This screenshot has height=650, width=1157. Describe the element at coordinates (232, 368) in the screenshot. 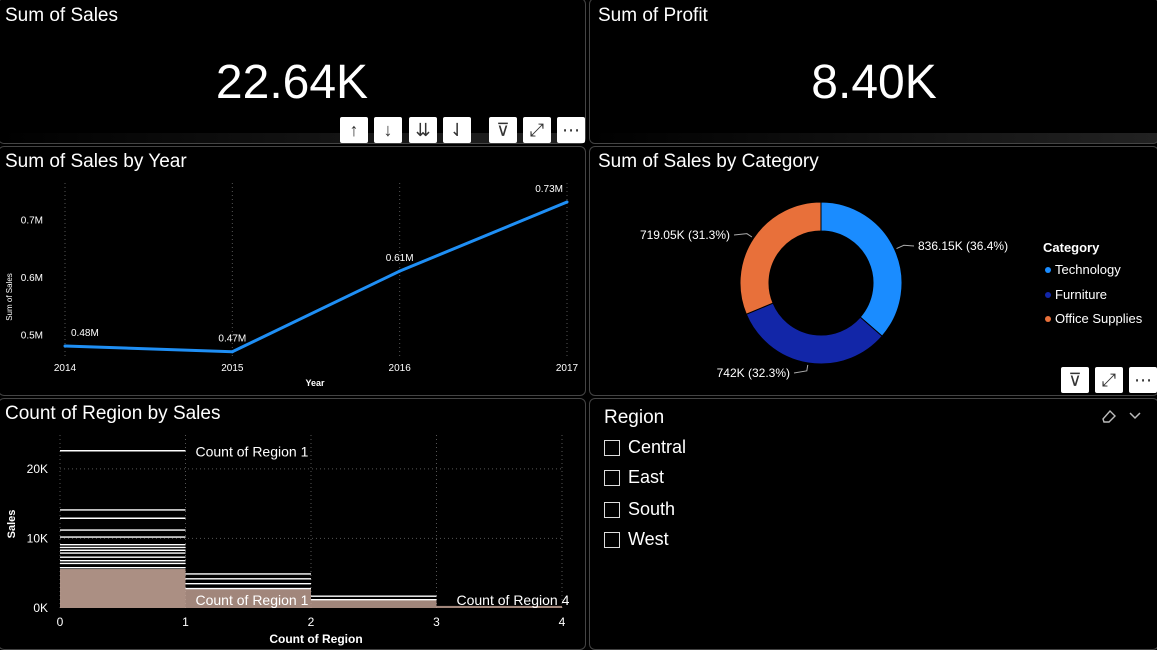

I see `x-tick-label: 2015` at that location.